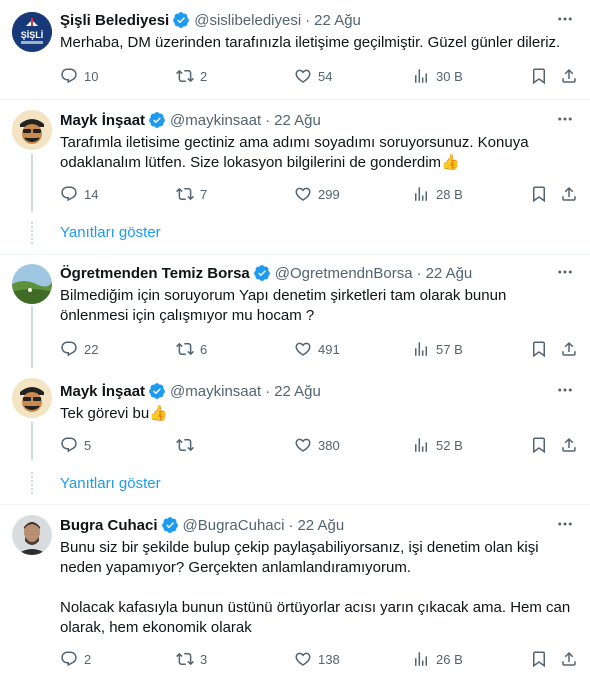 Image resolution: width=590 pixels, height=687 pixels. I want to click on landscape-avatar, so click(32, 284).